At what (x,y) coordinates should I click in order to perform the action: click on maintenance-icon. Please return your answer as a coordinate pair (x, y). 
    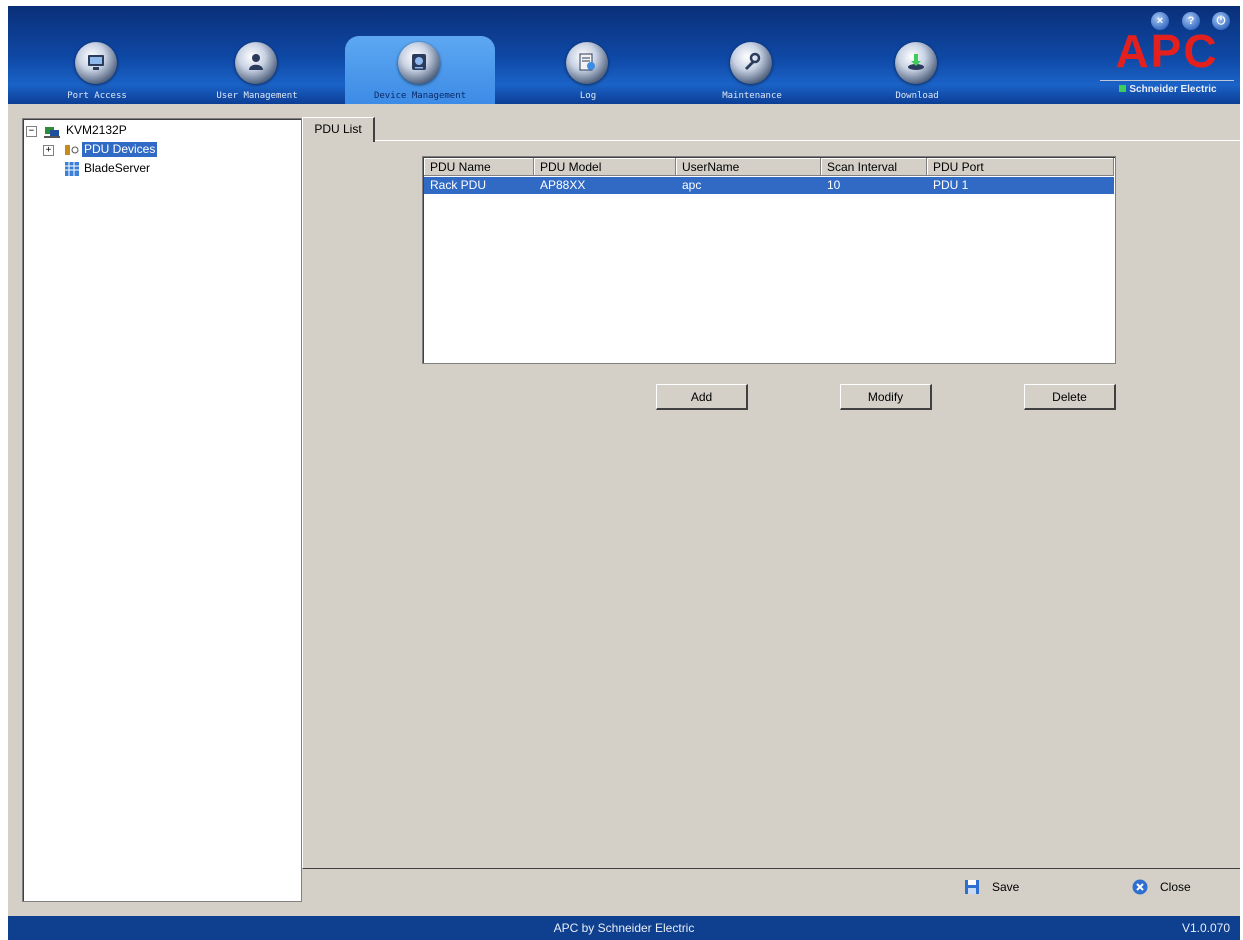
    Looking at the image, I should click on (751, 63).